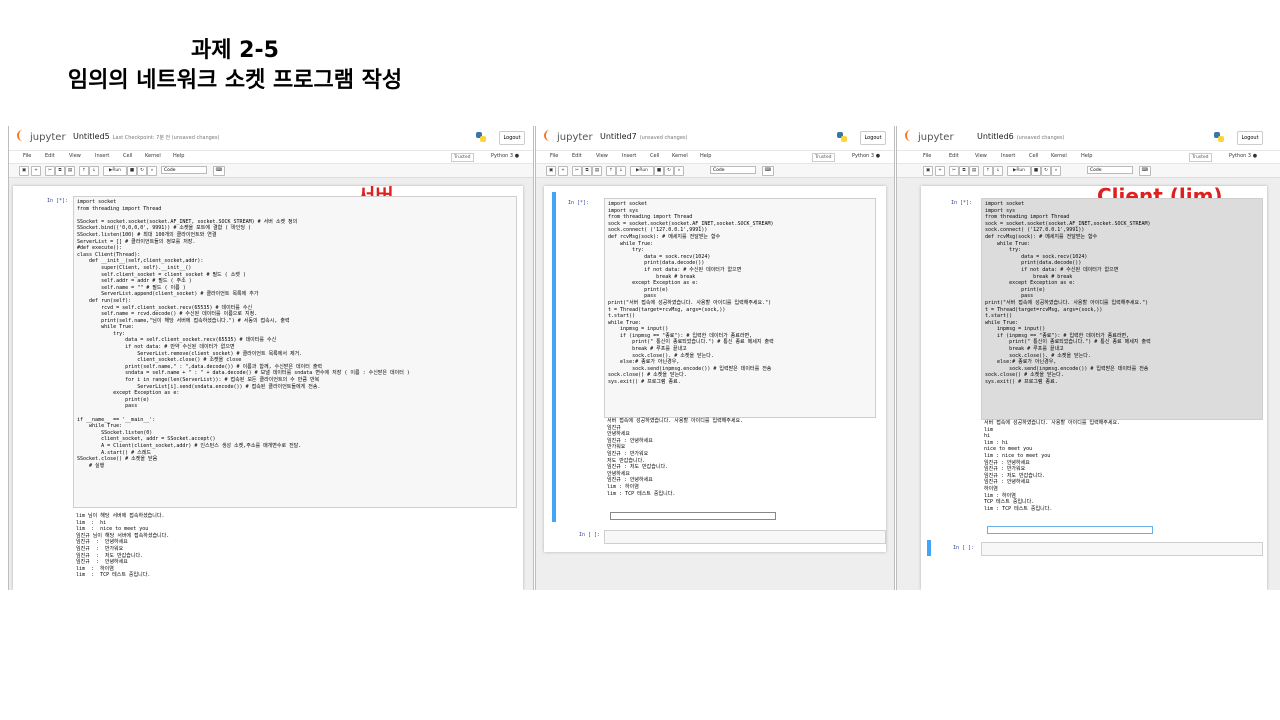 This screenshot has width=1280, height=720. Describe the element at coordinates (235, 66) in the screenshot. I see `slide-title: 과제 2-5 임의의 네트워크 소켓 프로그램 작성` at that location.